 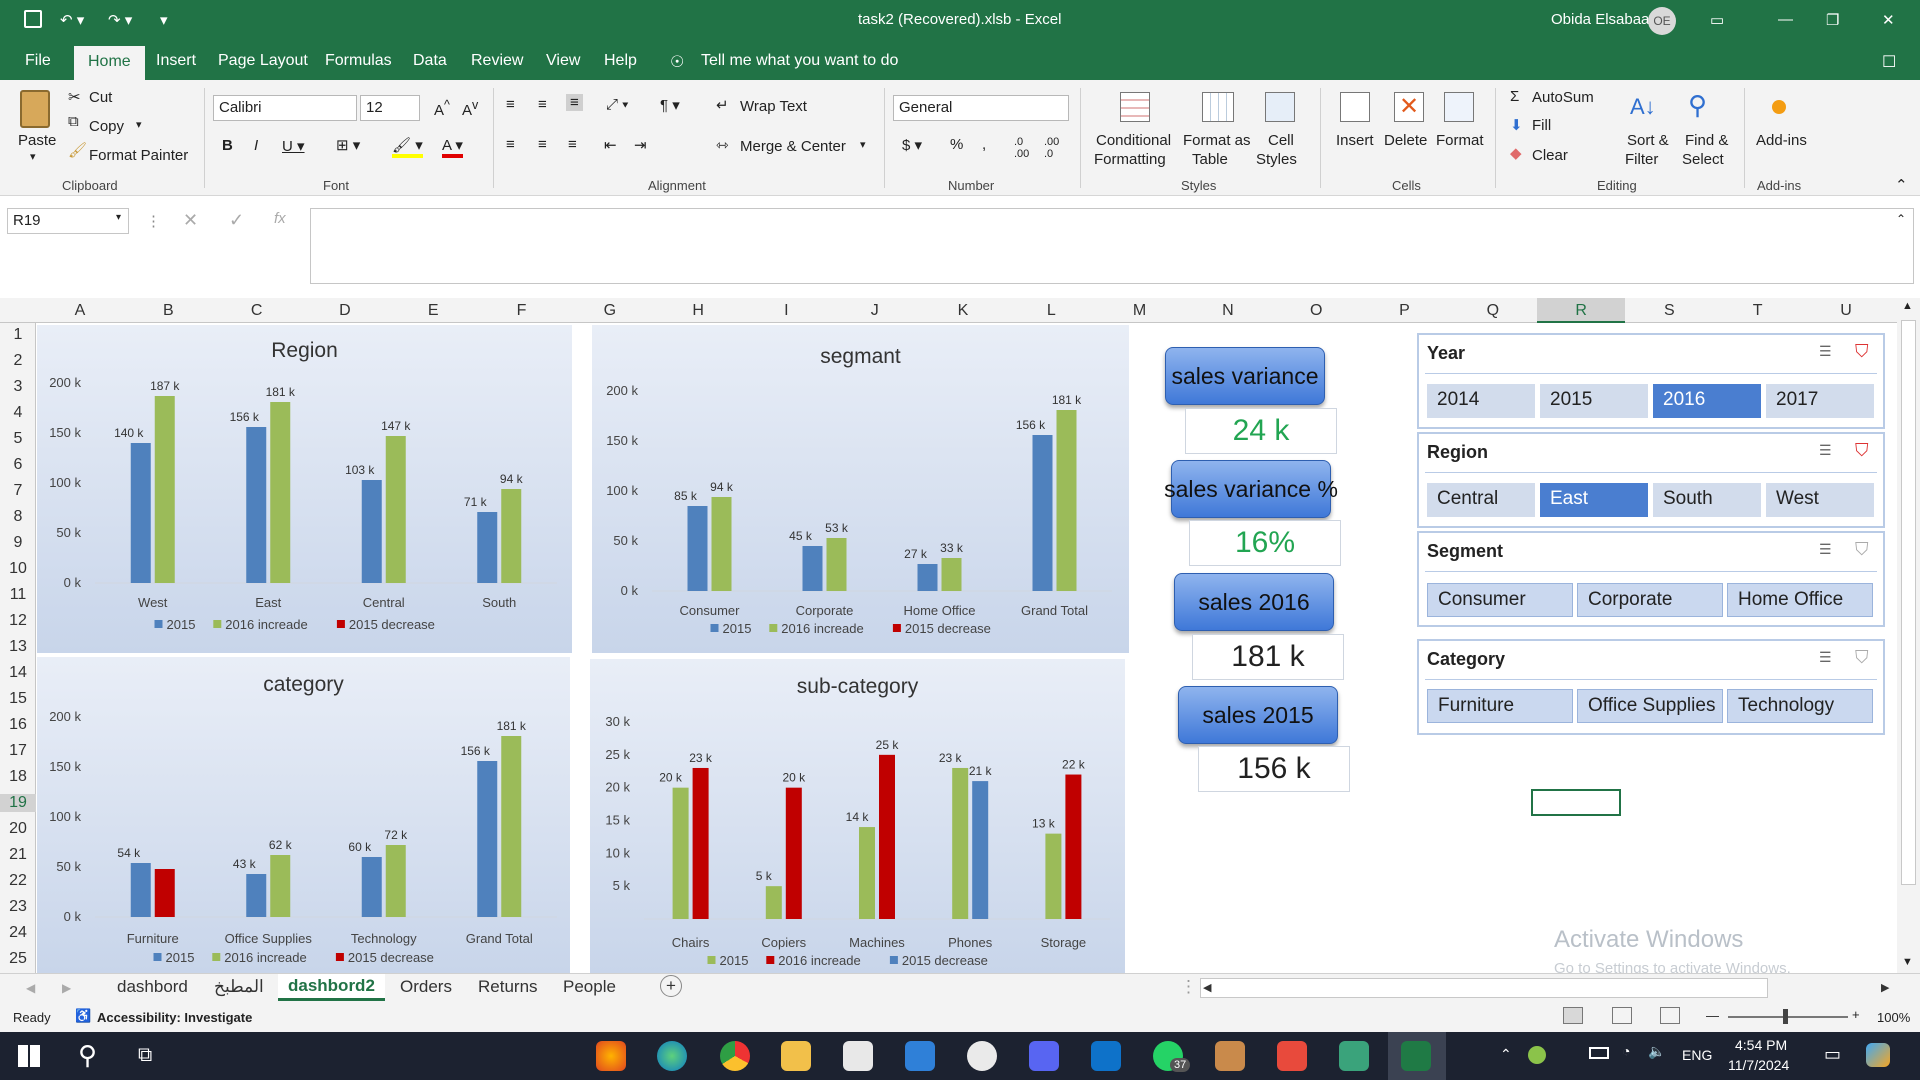 What do you see at coordinates (164, 20) in the screenshot?
I see `customize-qat-icon: ▾` at bounding box center [164, 20].